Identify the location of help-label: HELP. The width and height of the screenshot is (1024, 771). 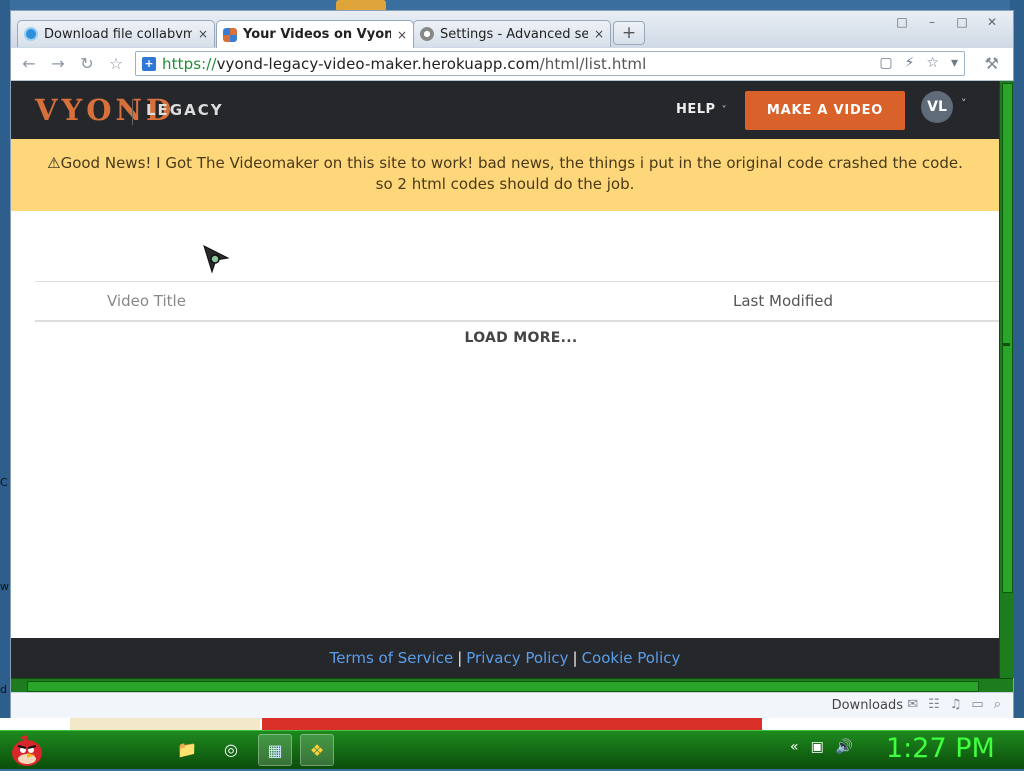
(696, 109).